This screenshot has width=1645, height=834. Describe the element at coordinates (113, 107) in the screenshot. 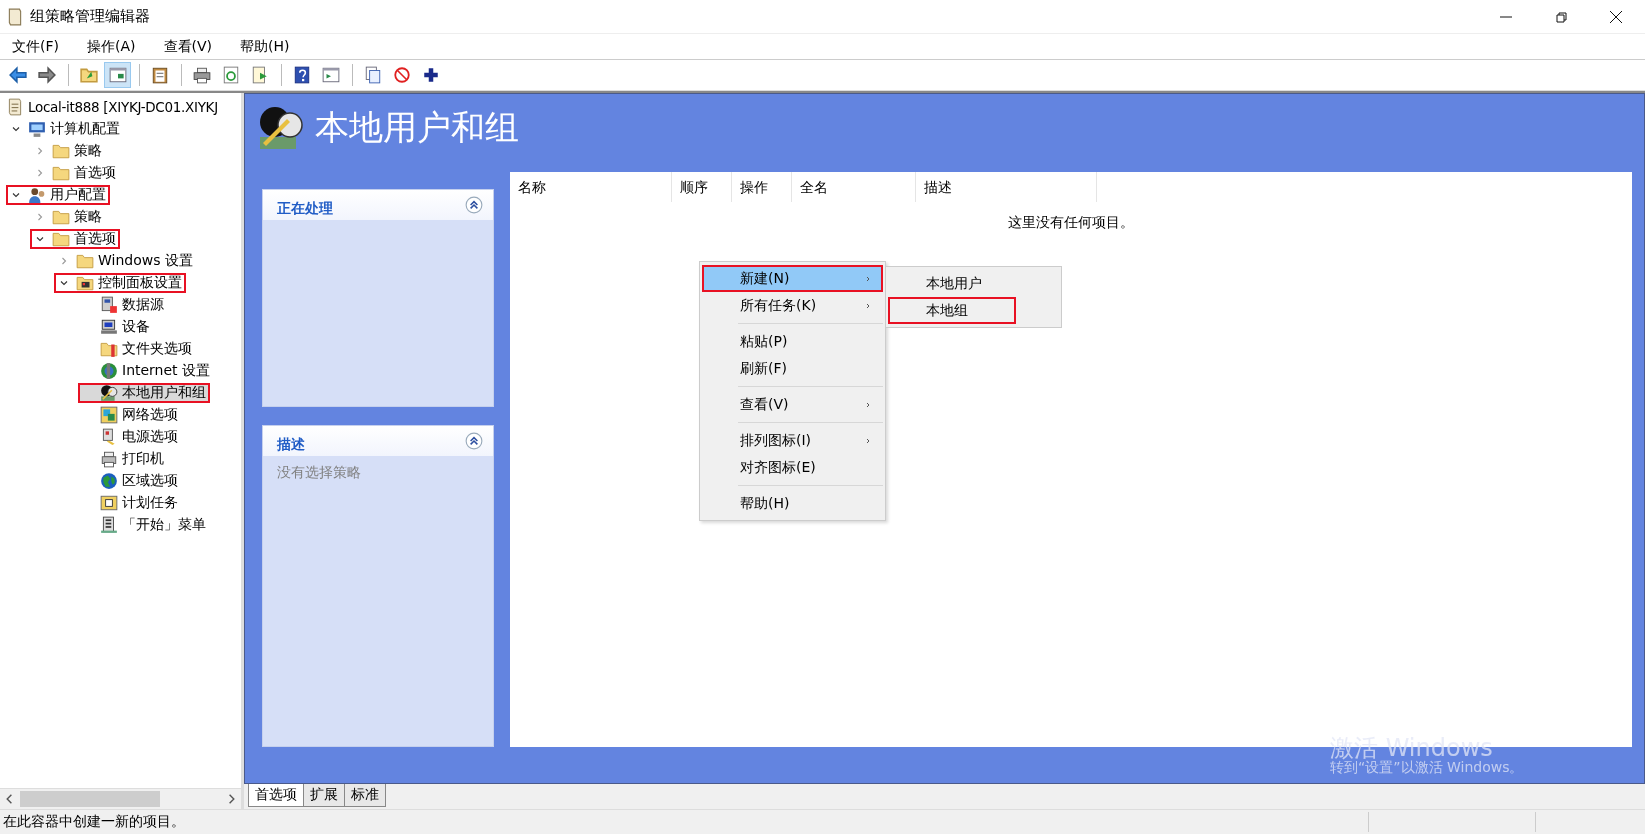

I see `tree-item: Local-it888 [XIYKJ-DC01.XIYKJ` at that location.